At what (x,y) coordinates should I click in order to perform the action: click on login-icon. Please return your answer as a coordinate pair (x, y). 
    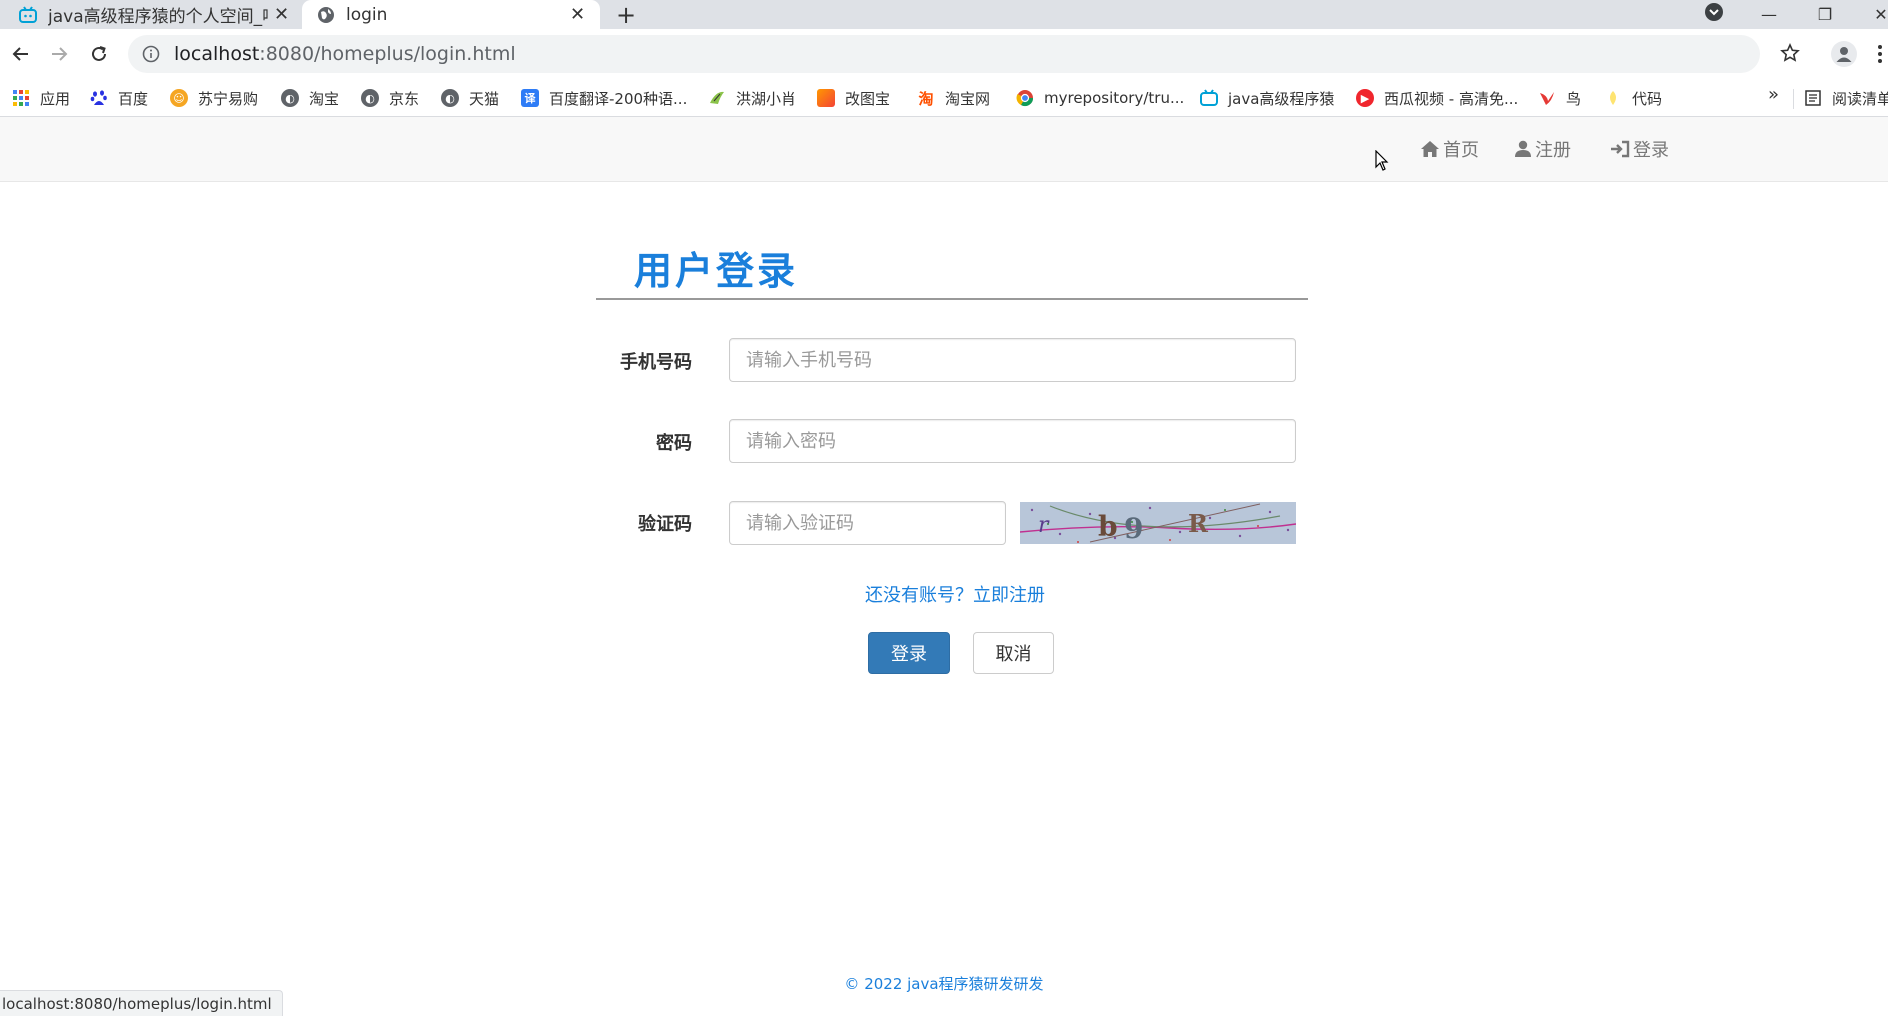
    Looking at the image, I should click on (1620, 149).